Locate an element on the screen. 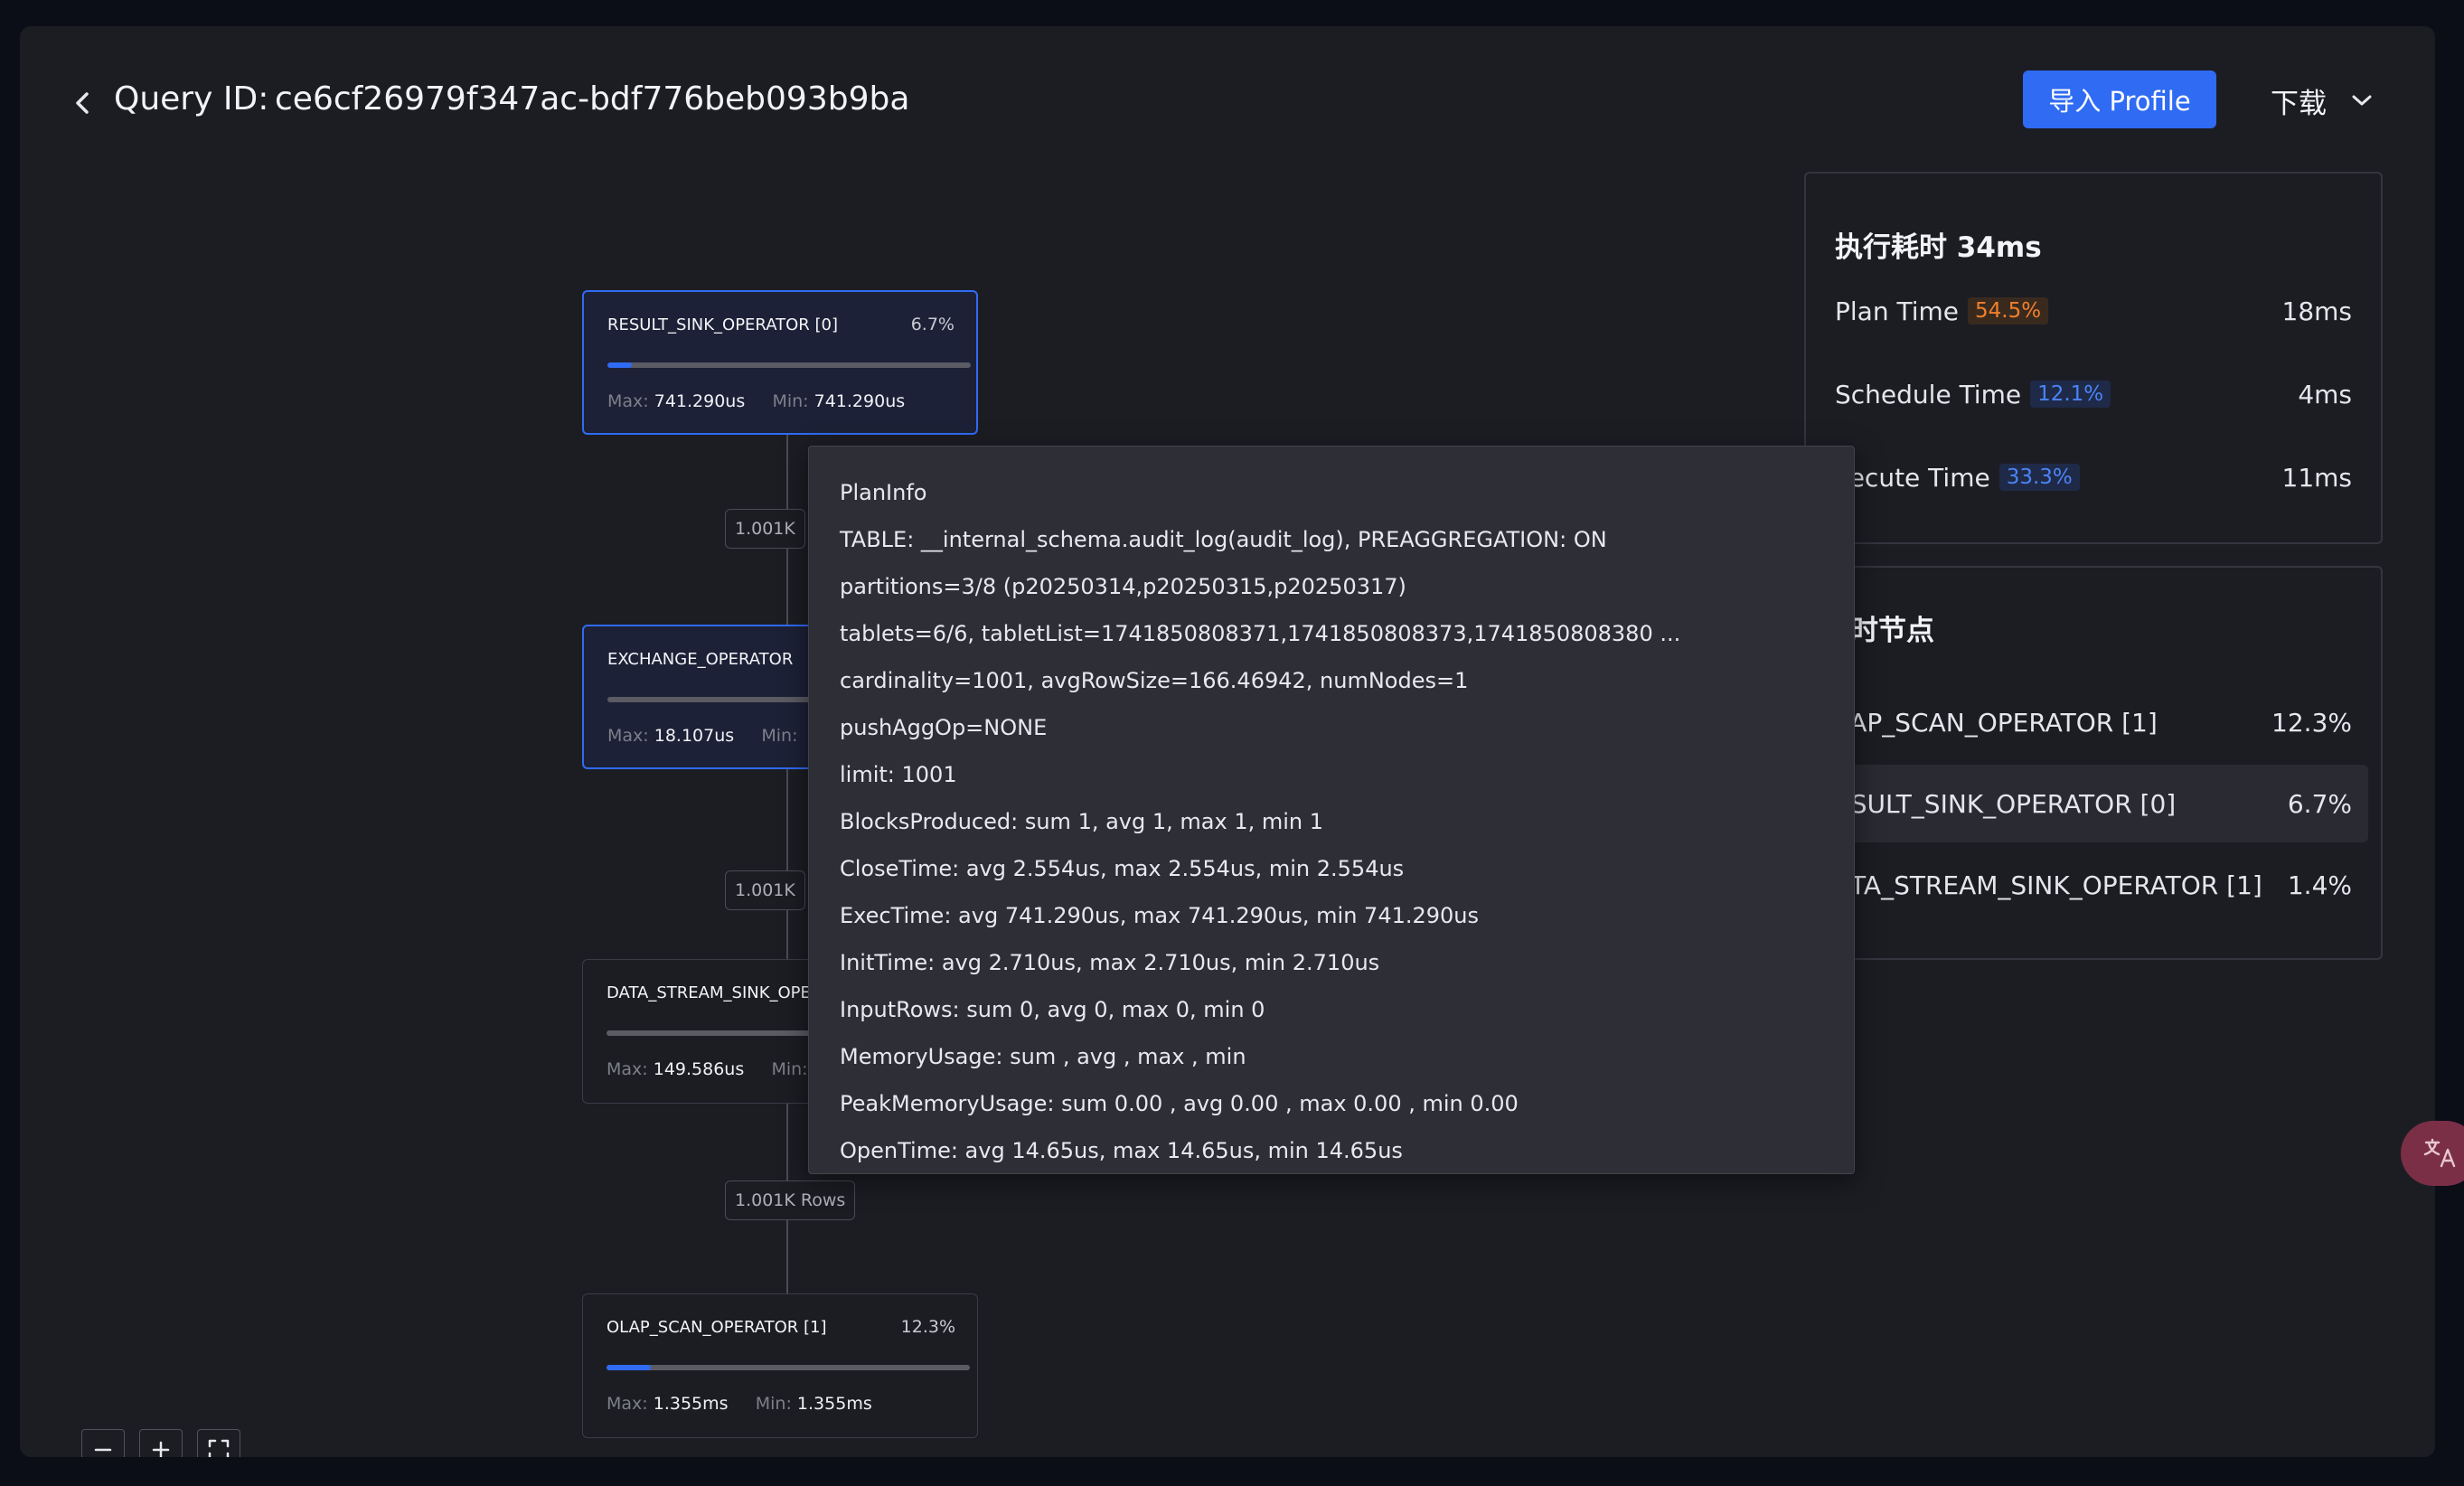 This screenshot has width=2464, height=1486. tooltip-line: limit: 1001 is located at coordinates (898, 774).